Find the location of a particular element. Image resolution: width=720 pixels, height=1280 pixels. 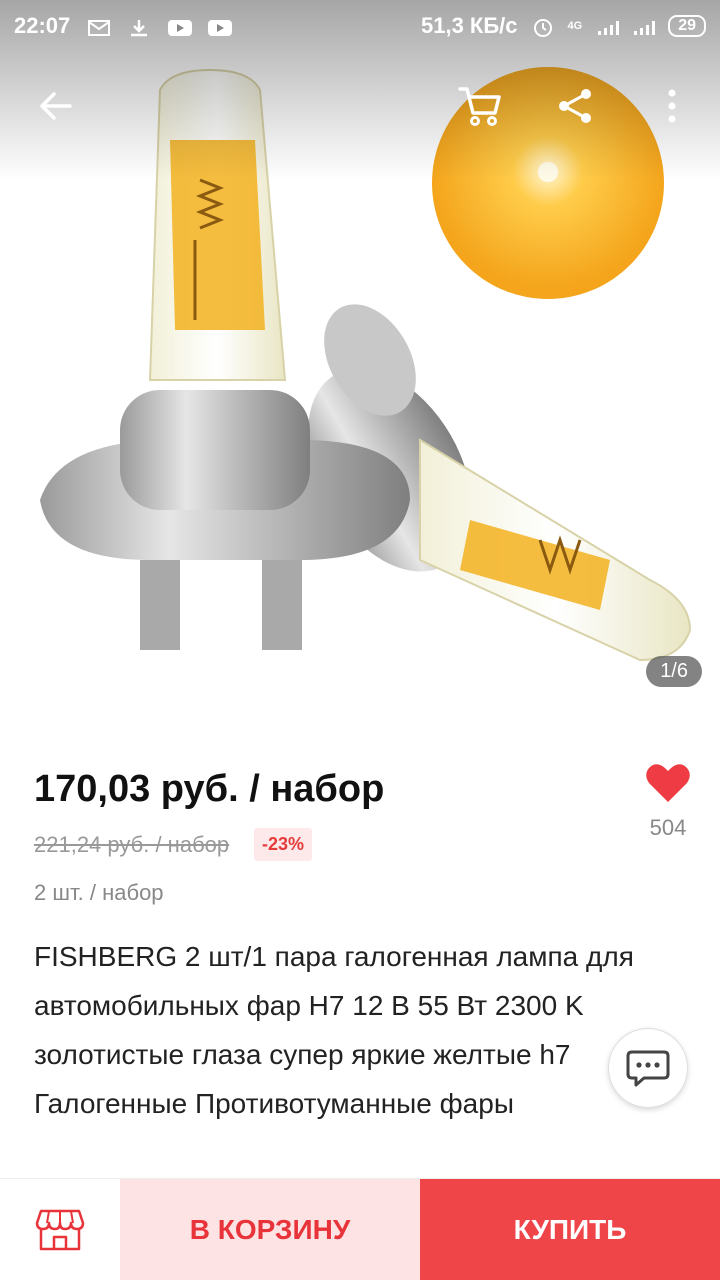

network-speed: 51,3 КБ/с is located at coordinates (469, 25).